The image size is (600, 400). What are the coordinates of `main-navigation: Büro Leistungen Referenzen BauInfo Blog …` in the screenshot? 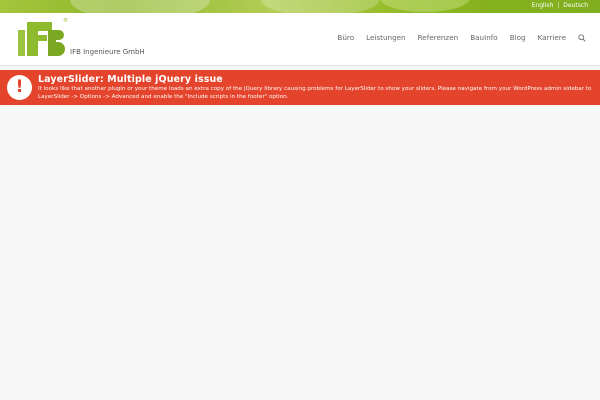 It's located at (461, 37).